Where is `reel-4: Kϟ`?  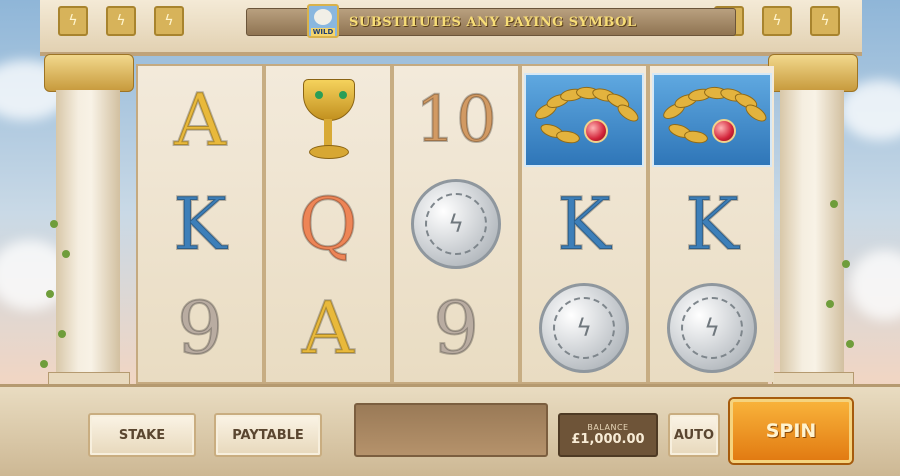
reel-4: Kϟ is located at coordinates (584, 224).